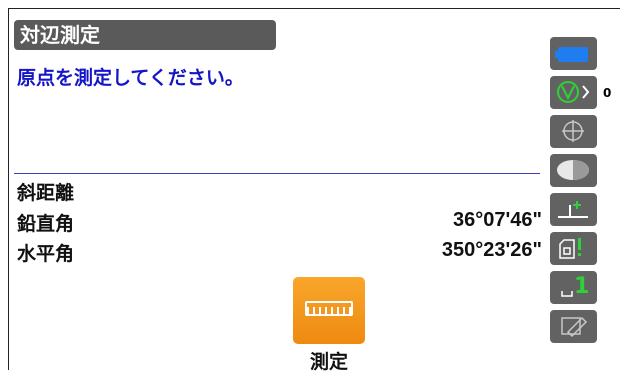 The width and height of the screenshot is (624, 374). I want to click on battery-button, so click(573, 53).